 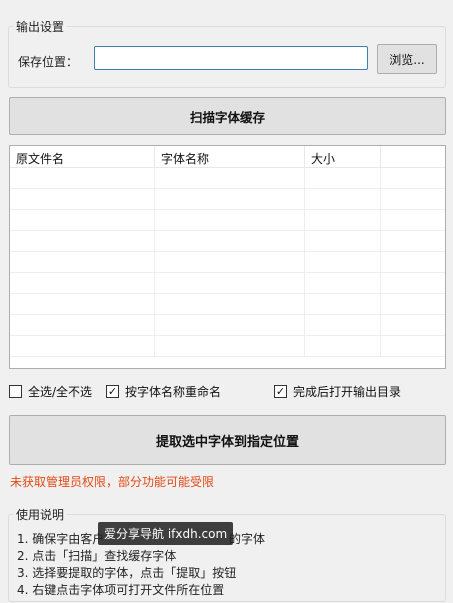 I want to click on instruction-line-1: 1. 确保字由客户, so click(x=61, y=539).